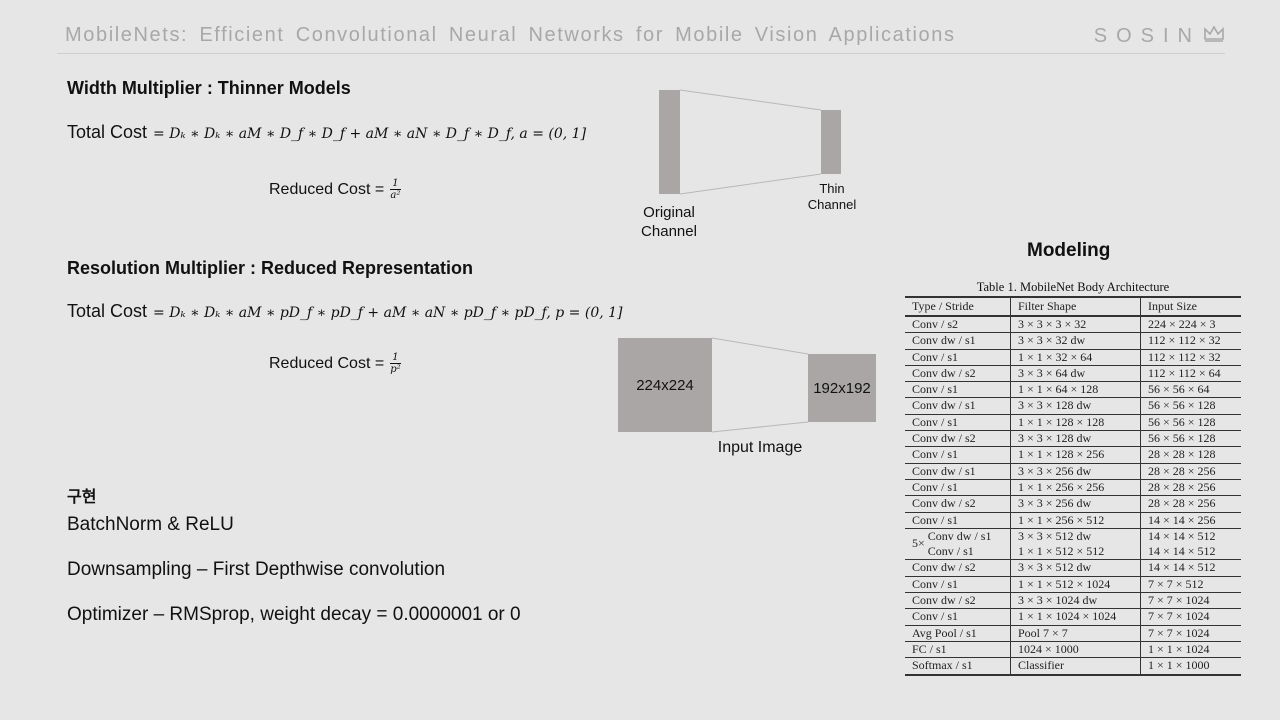 The width and height of the screenshot is (1280, 720). What do you see at coordinates (1075, 471) in the screenshot?
I see `cell-filter-shape: 3 × 3 × 256 dw` at bounding box center [1075, 471].